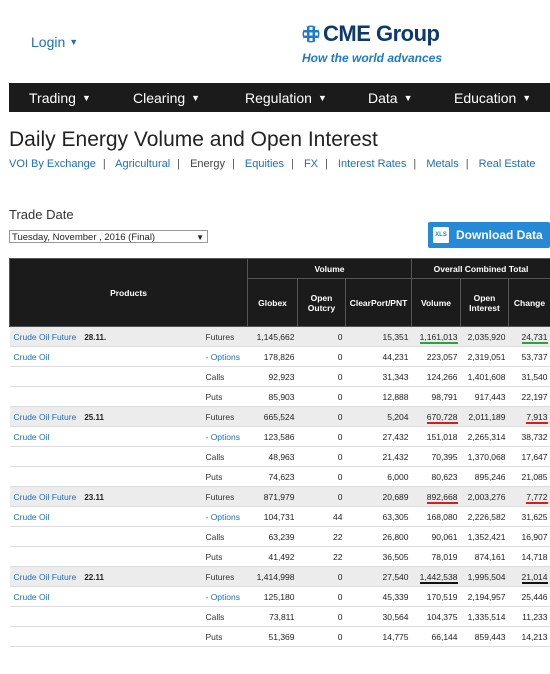 This screenshot has height=674, width=550. I want to click on clearport-cell: 63,305, so click(378, 516).